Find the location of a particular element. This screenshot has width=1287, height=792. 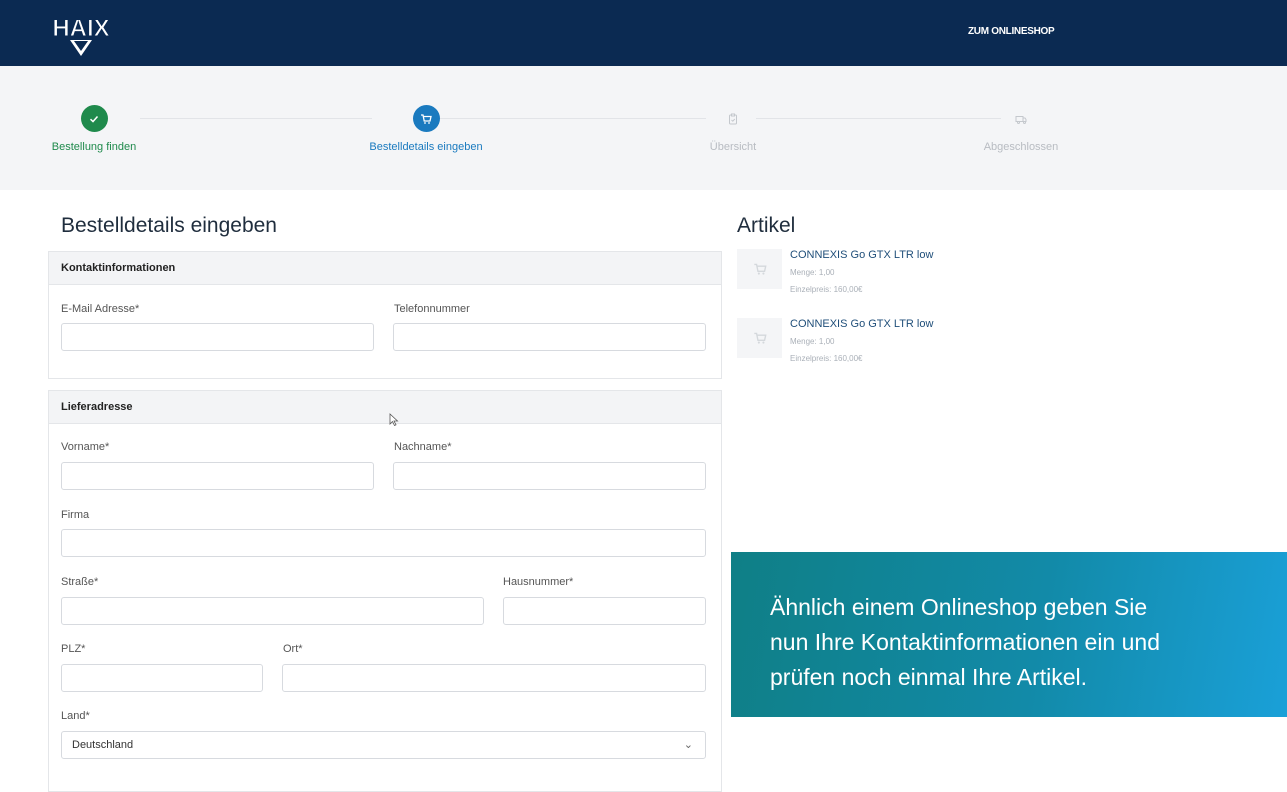

step-uebersicht: Übersicht is located at coordinates (733, 129).